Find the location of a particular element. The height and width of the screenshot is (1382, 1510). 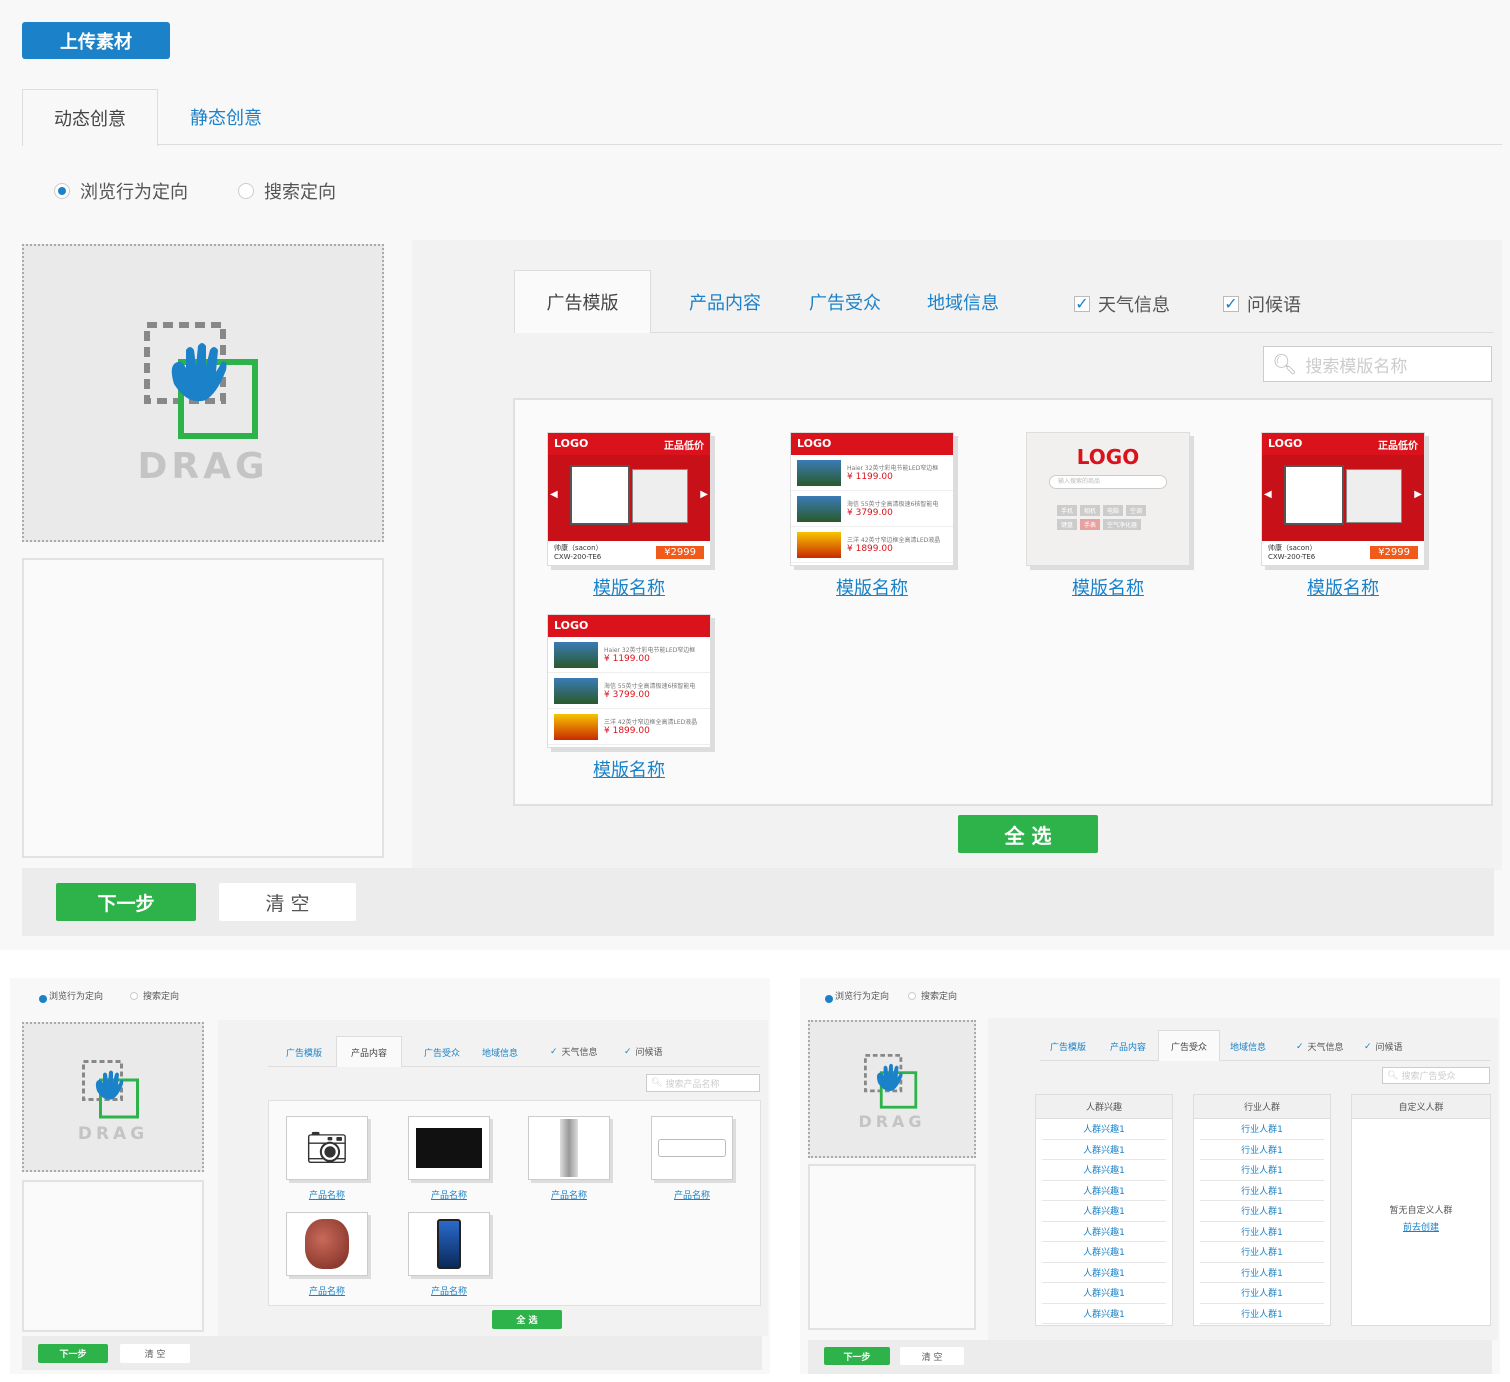

audience-search-input: 🔍︎ 搜索广告受众 is located at coordinates (1436, 1075).